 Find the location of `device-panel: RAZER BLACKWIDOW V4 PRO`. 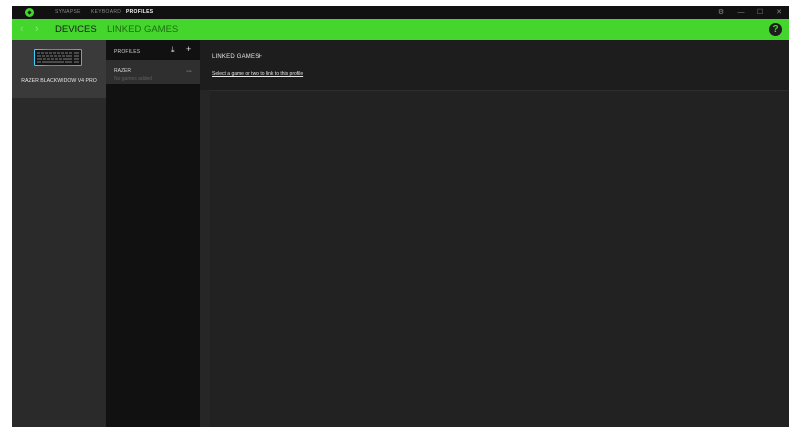

device-panel: RAZER BLACKWIDOW V4 PRO is located at coordinates (59, 233).